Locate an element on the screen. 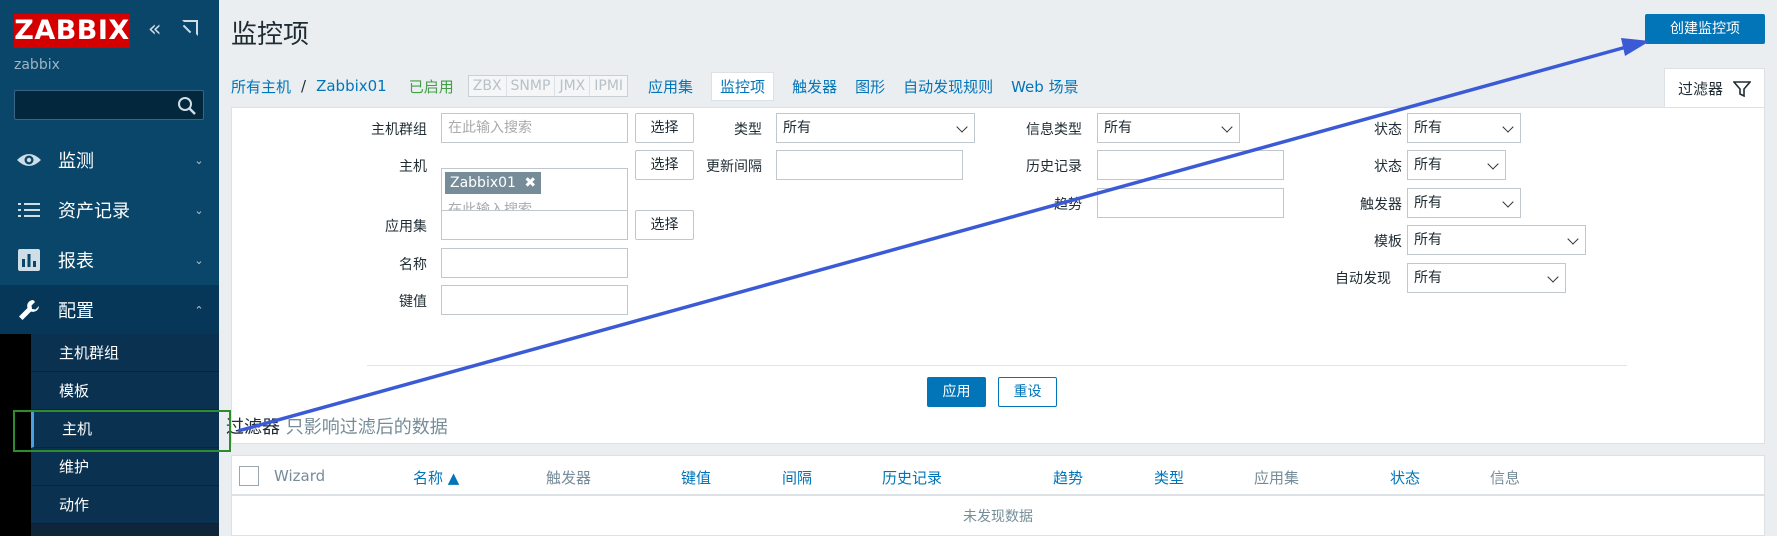  info-type-select-value: 所有 is located at coordinates (1118, 128).